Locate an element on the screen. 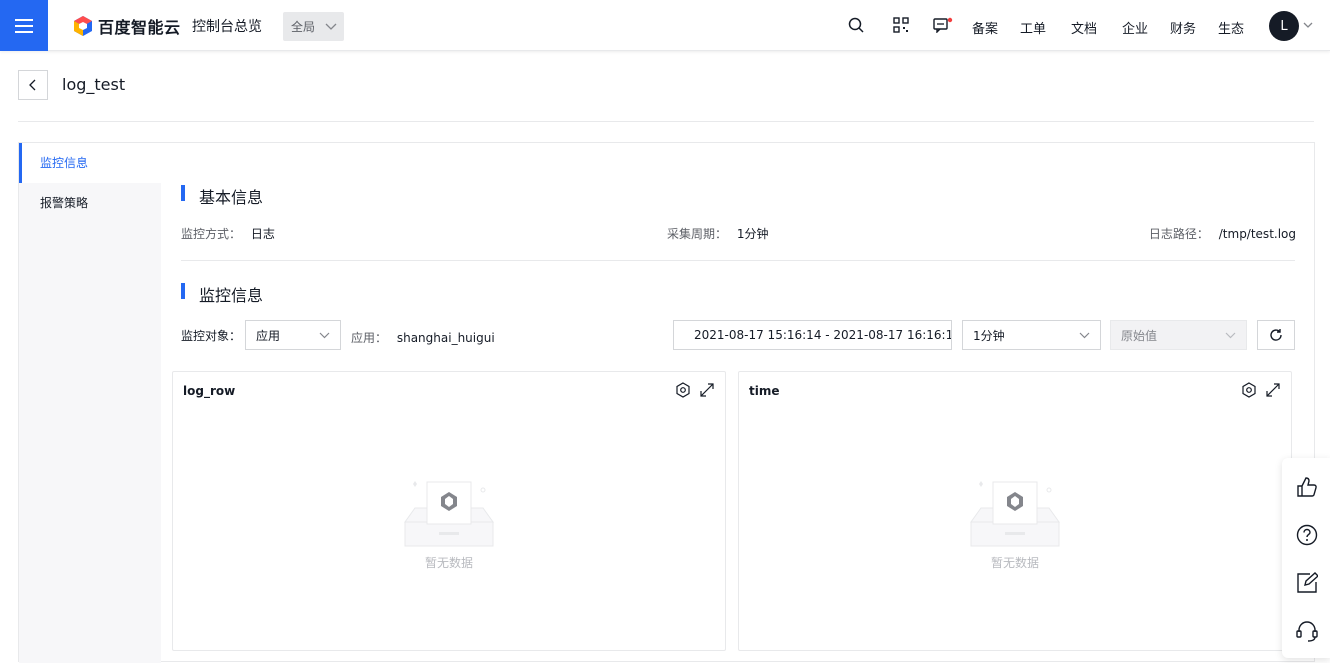  info-monitor-method: 监控方式： 日志 is located at coordinates (228, 233).